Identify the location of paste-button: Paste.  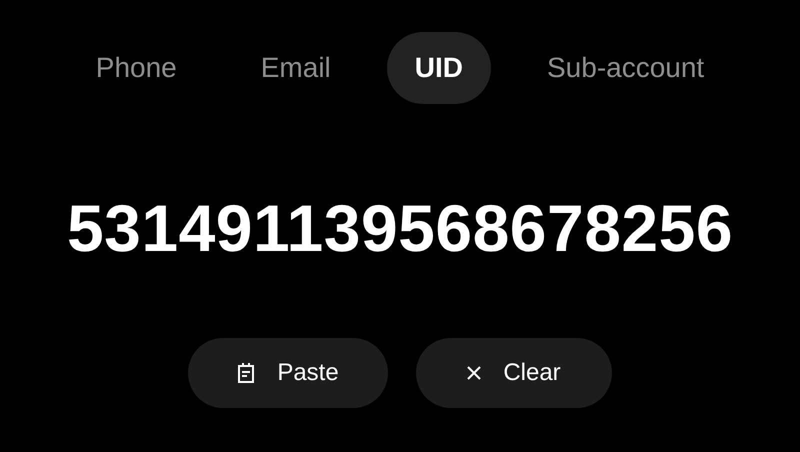
(288, 373).